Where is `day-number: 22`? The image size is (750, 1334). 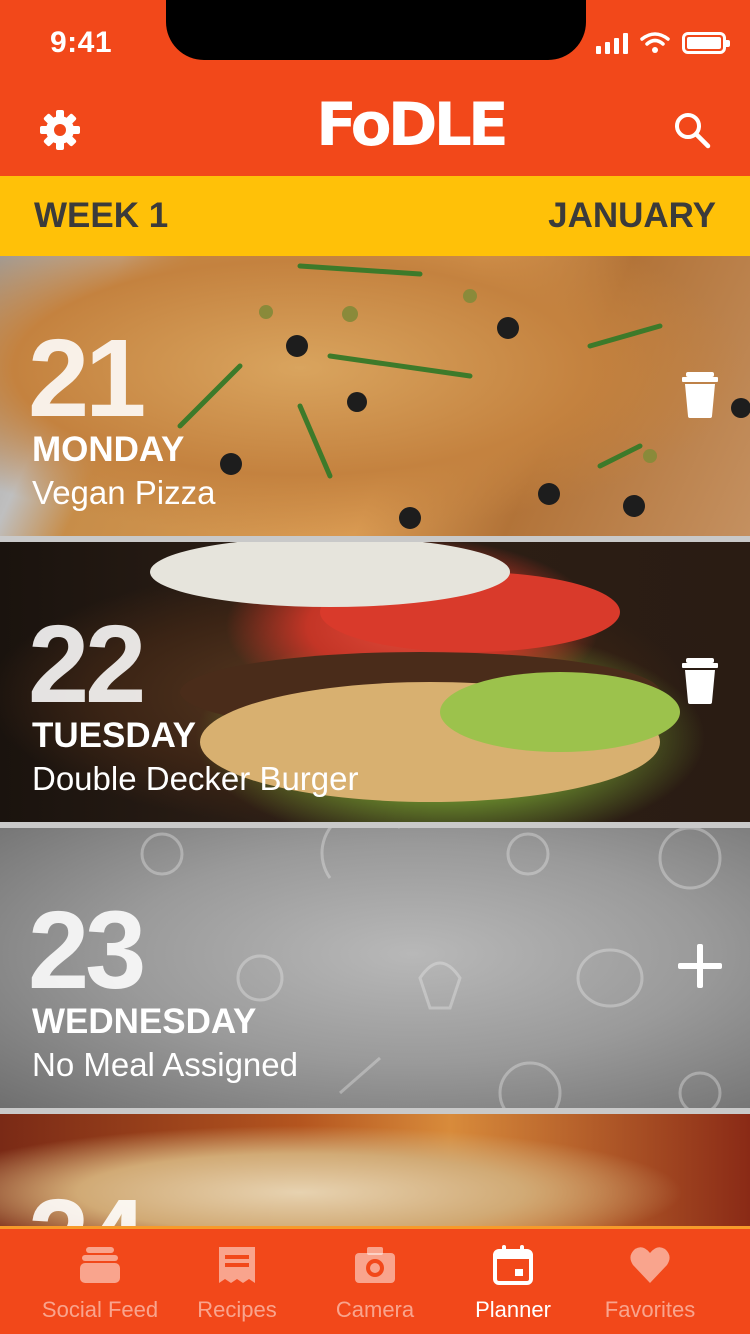 day-number: 22 is located at coordinates (87, 664).